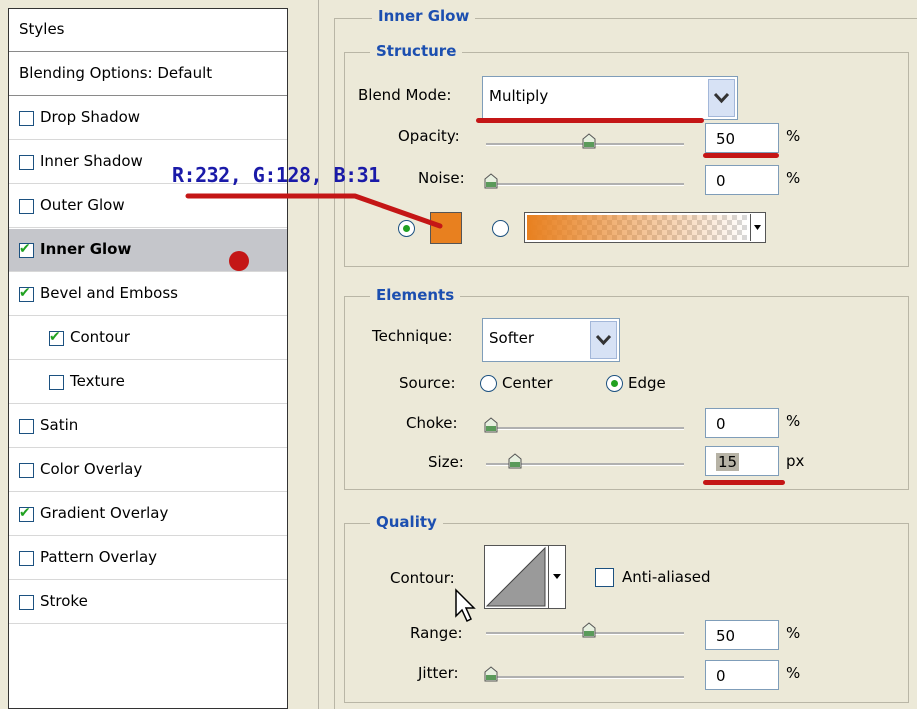 The height and width of the screenshot is (709, 917). I want to click on sidebar-item-label: Pattern Overlay, so click(99, 557).